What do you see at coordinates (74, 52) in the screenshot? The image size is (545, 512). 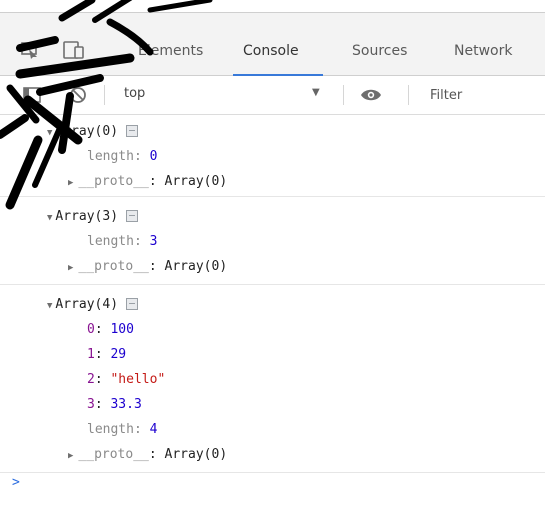 I see `device-toolbar-icon` at bounding box center [74, 52].